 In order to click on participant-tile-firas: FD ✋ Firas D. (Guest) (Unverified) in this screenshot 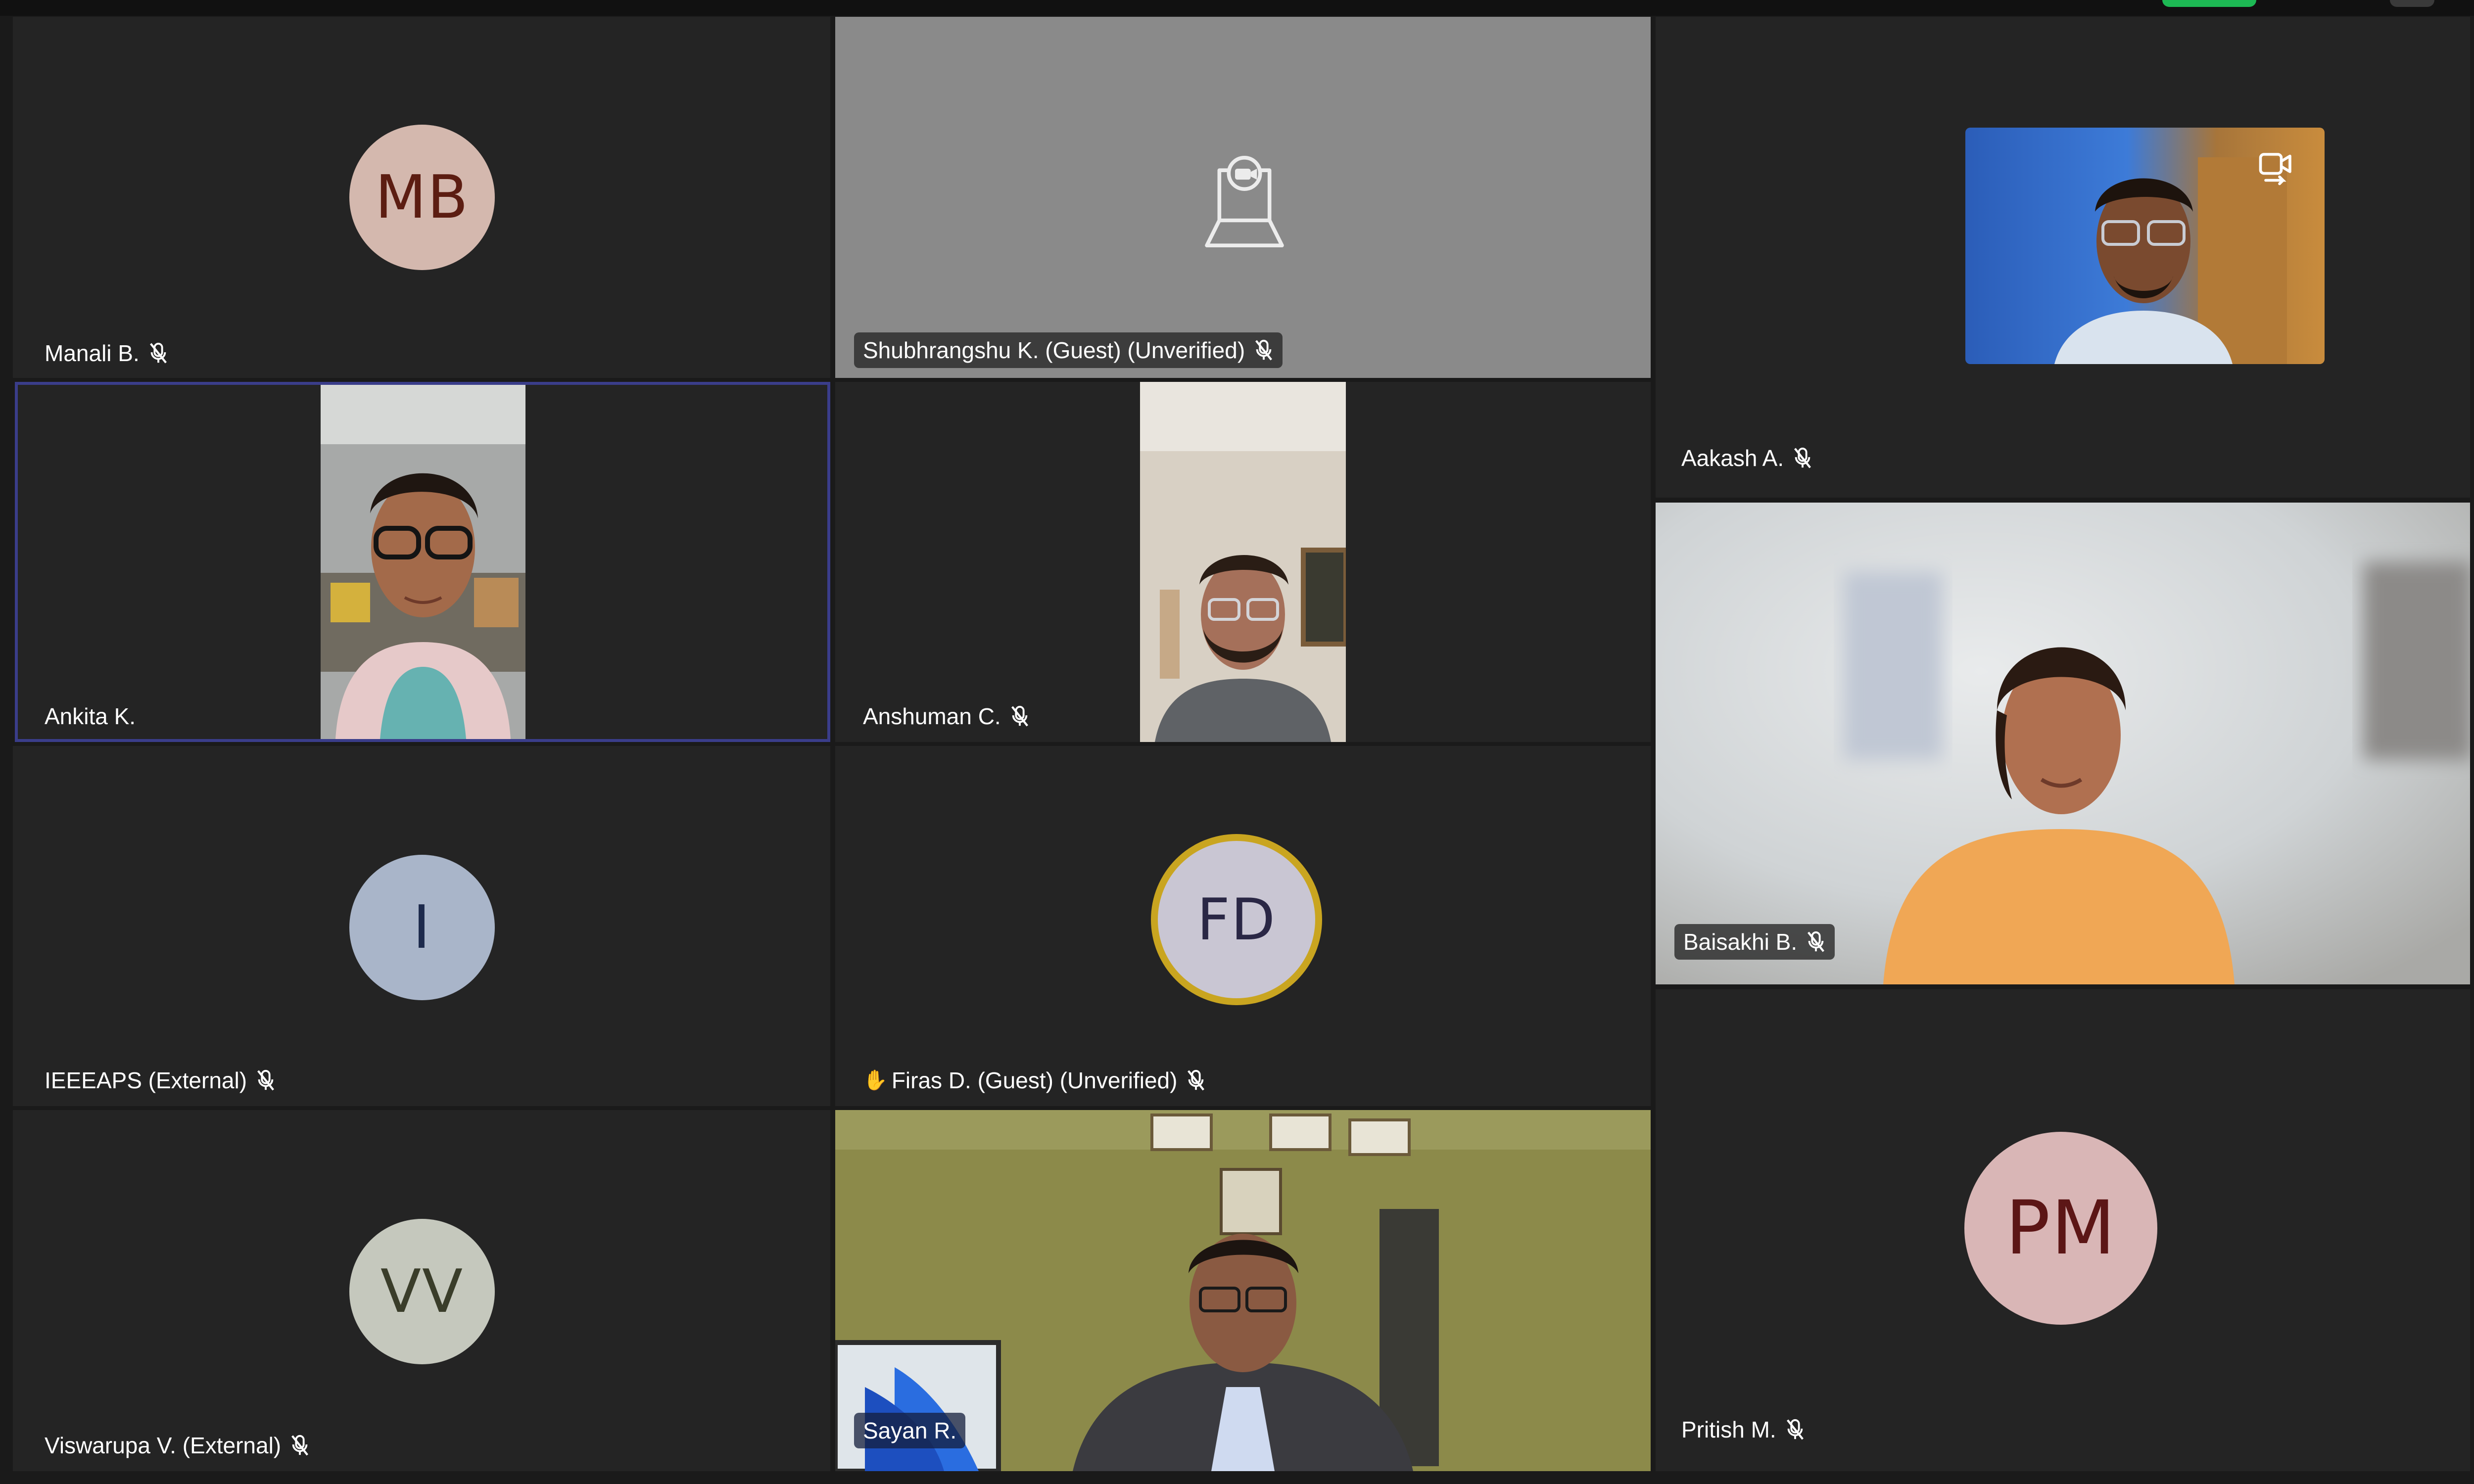, I will do `click(1243, 926)`.